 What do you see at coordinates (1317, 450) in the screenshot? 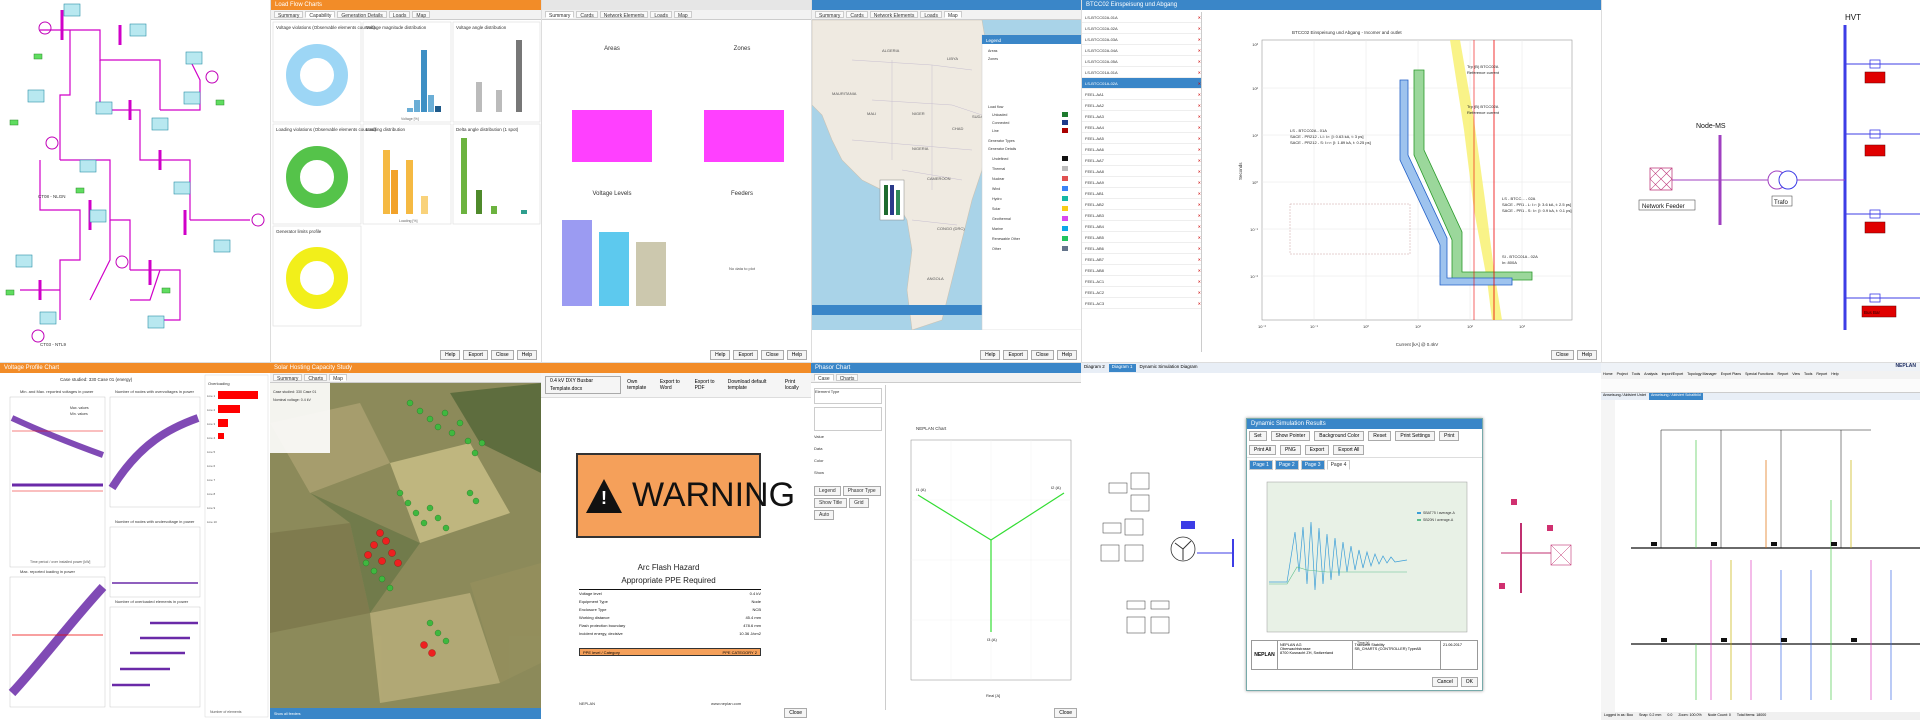
I see `dialog-toolbar-button: Export` at bounding box center [1317, 450].